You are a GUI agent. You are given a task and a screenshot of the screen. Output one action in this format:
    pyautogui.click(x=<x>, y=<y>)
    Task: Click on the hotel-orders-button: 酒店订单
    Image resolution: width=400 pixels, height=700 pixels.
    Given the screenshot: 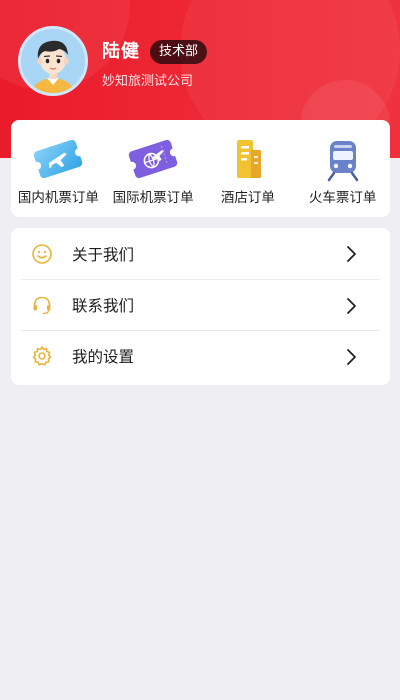 What is the action you would take?
    pyautogui.click(x=248, y=168)
    